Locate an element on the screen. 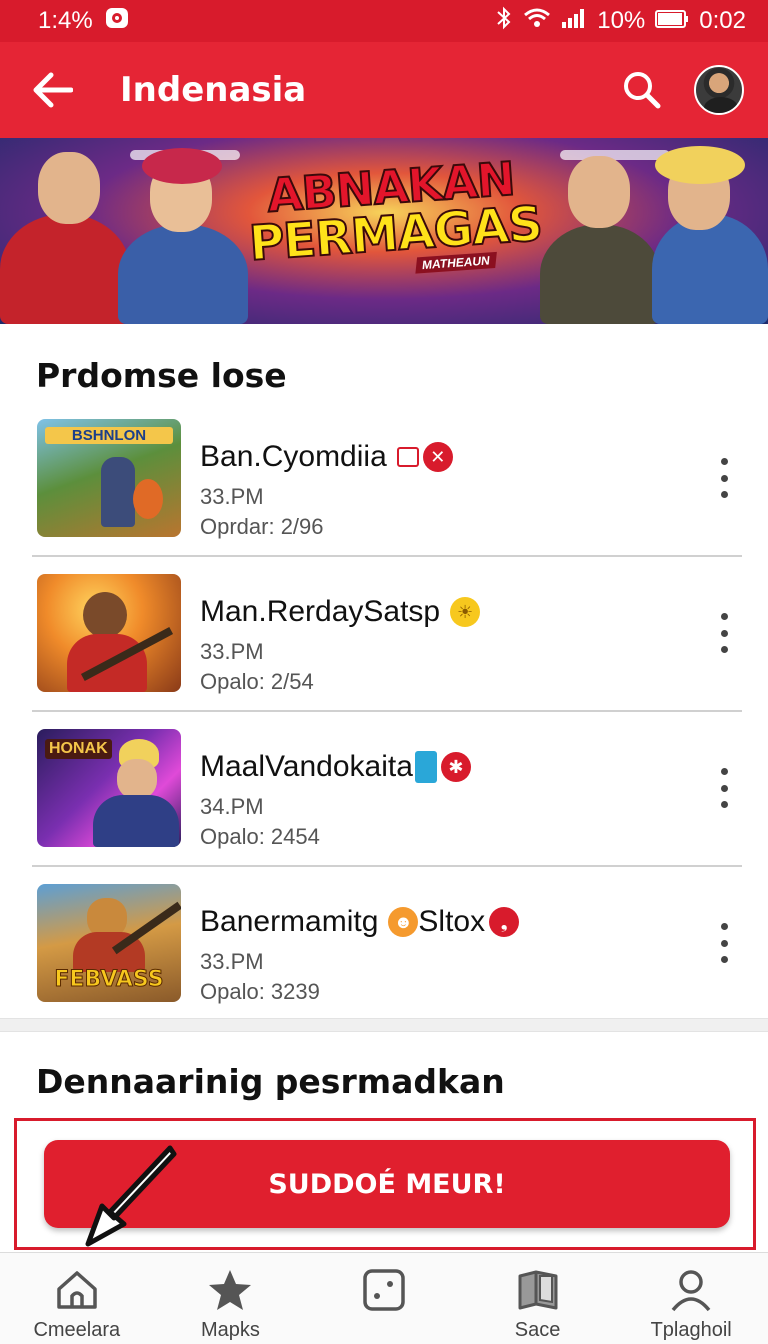 This screenshot has height=1344, width=768. avatar is located at coordinates (719, 90).